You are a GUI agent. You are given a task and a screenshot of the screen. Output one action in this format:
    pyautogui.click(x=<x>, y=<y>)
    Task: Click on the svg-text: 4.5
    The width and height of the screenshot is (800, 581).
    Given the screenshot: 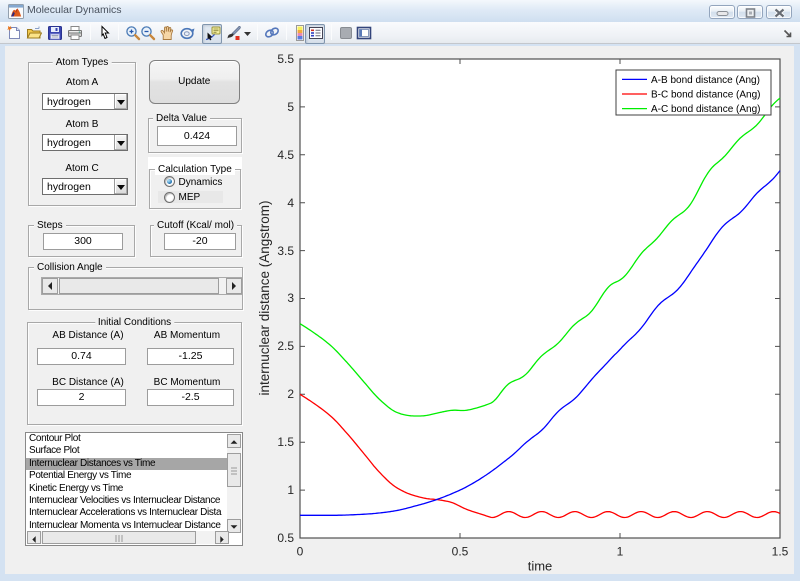 What is the action you would take?
    pyautogui.click(x=285, y=155)
    